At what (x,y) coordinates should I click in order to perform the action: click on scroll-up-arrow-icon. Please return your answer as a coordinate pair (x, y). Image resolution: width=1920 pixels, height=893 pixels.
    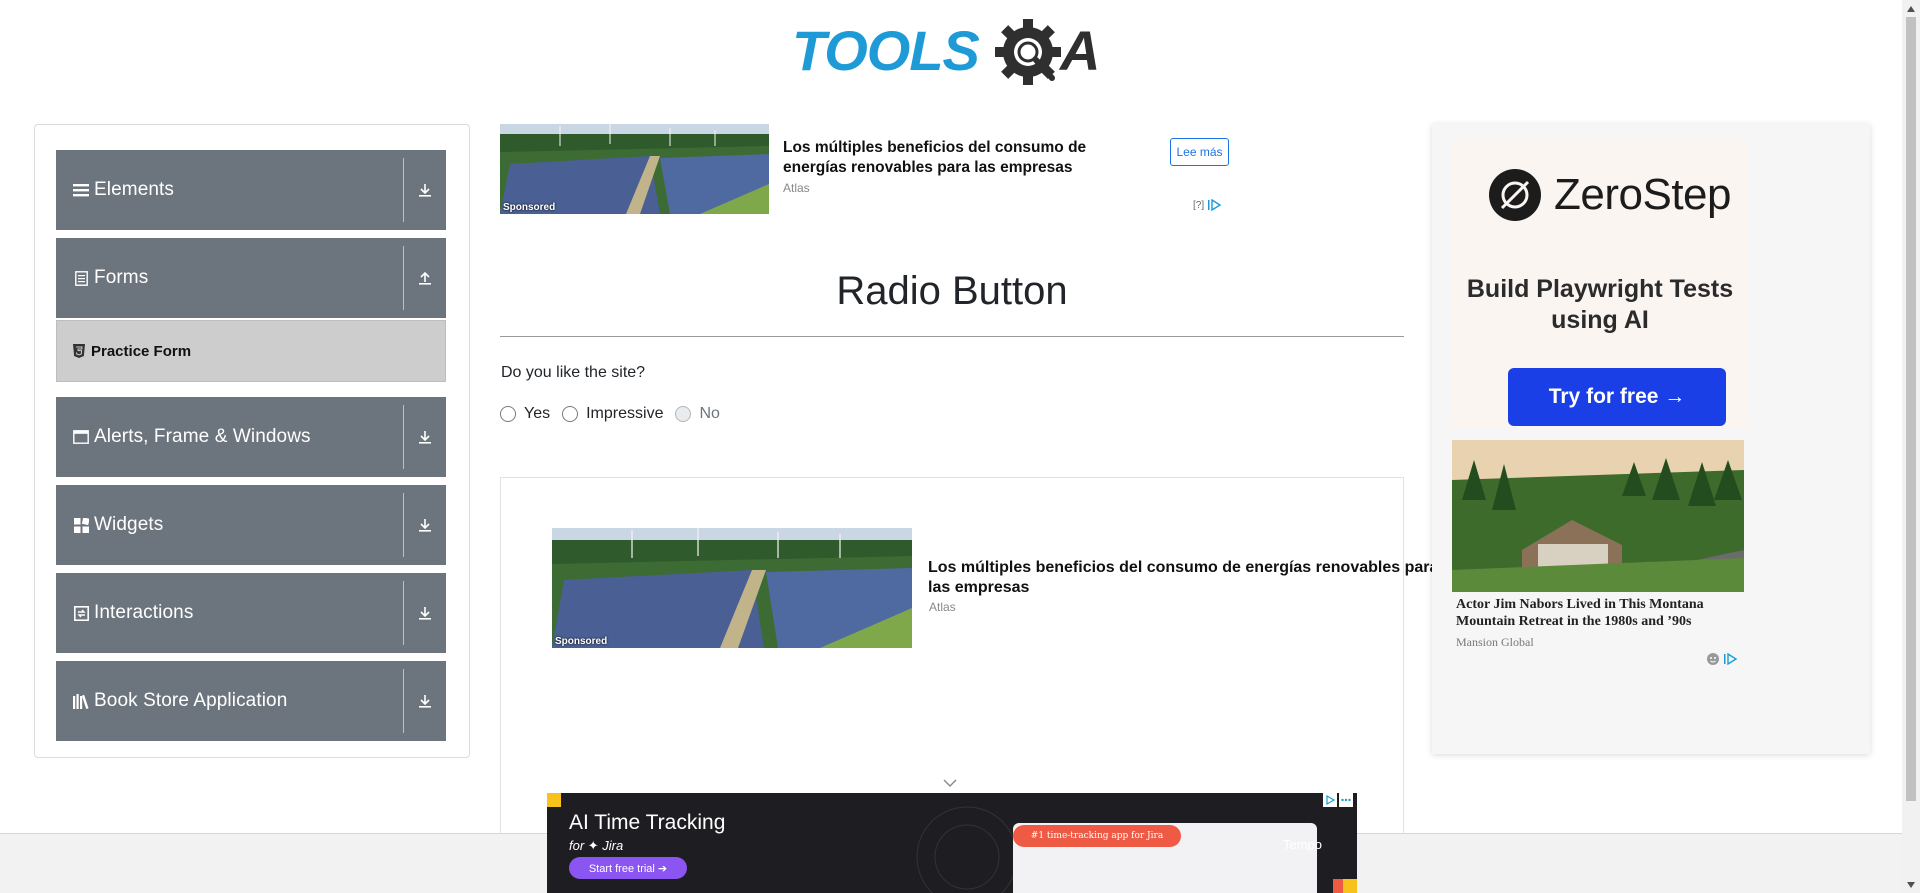
    Looking at the image, I should click on (1911, 8).